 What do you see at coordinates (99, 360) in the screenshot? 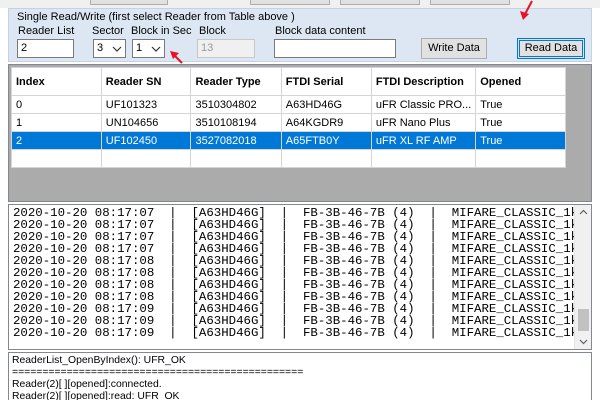
I see `status-line: ReaderList_OpenByIndex(): UFR_OK` at bounding box center [99, 360].